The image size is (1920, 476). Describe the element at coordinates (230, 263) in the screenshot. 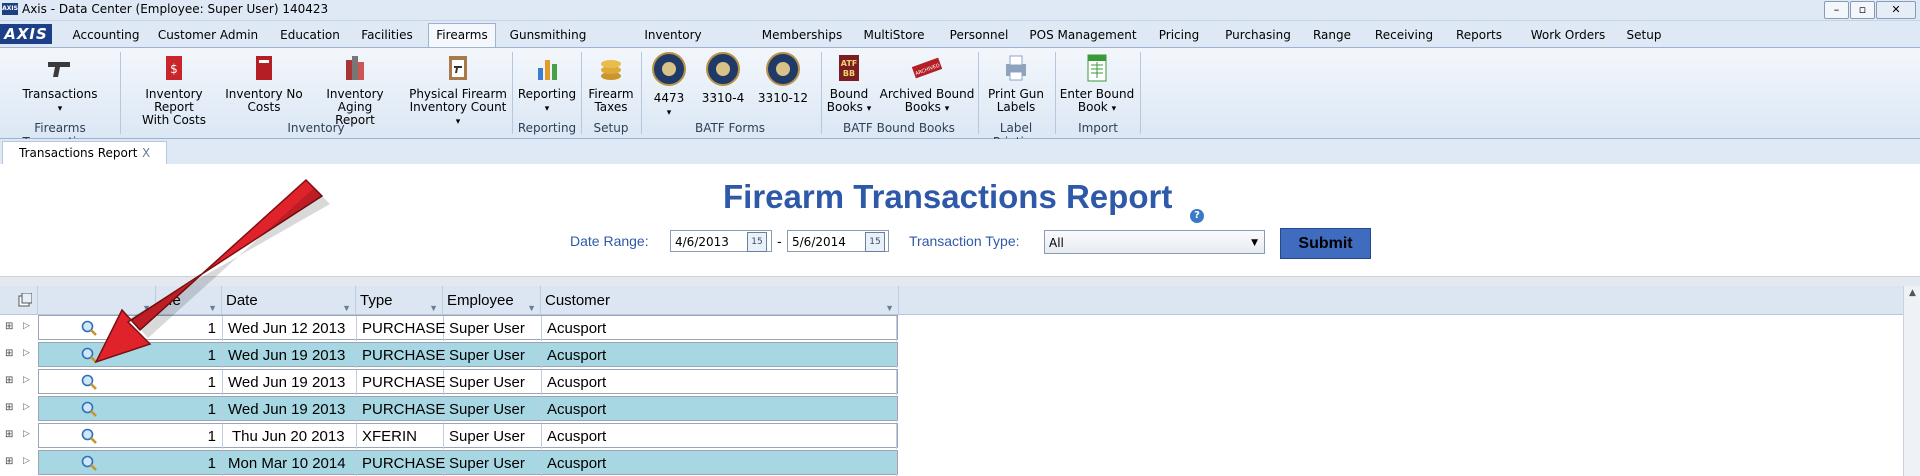

I see `arrow-shadow` at that location.